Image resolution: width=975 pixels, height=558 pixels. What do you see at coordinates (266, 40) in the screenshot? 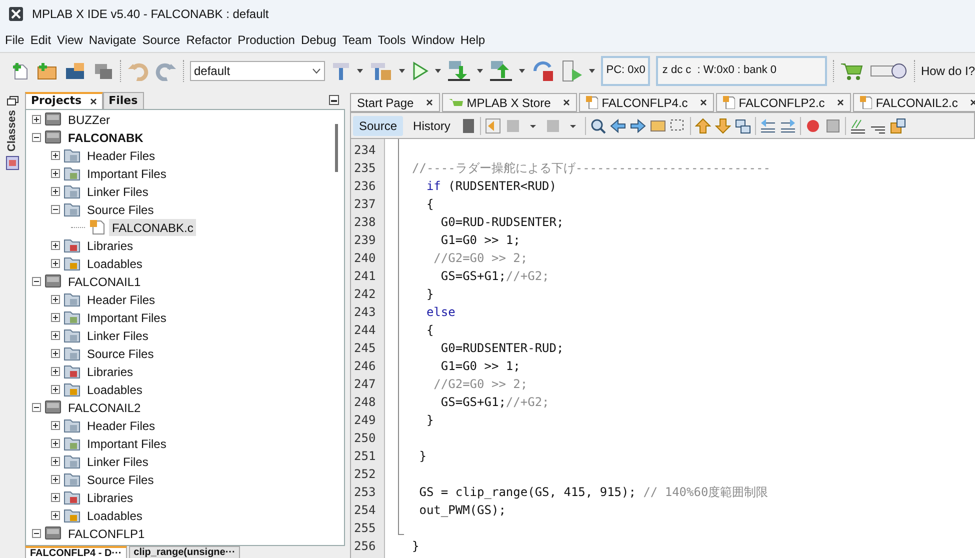
I see `menu-item: Production` at bounding box center [266, 40].